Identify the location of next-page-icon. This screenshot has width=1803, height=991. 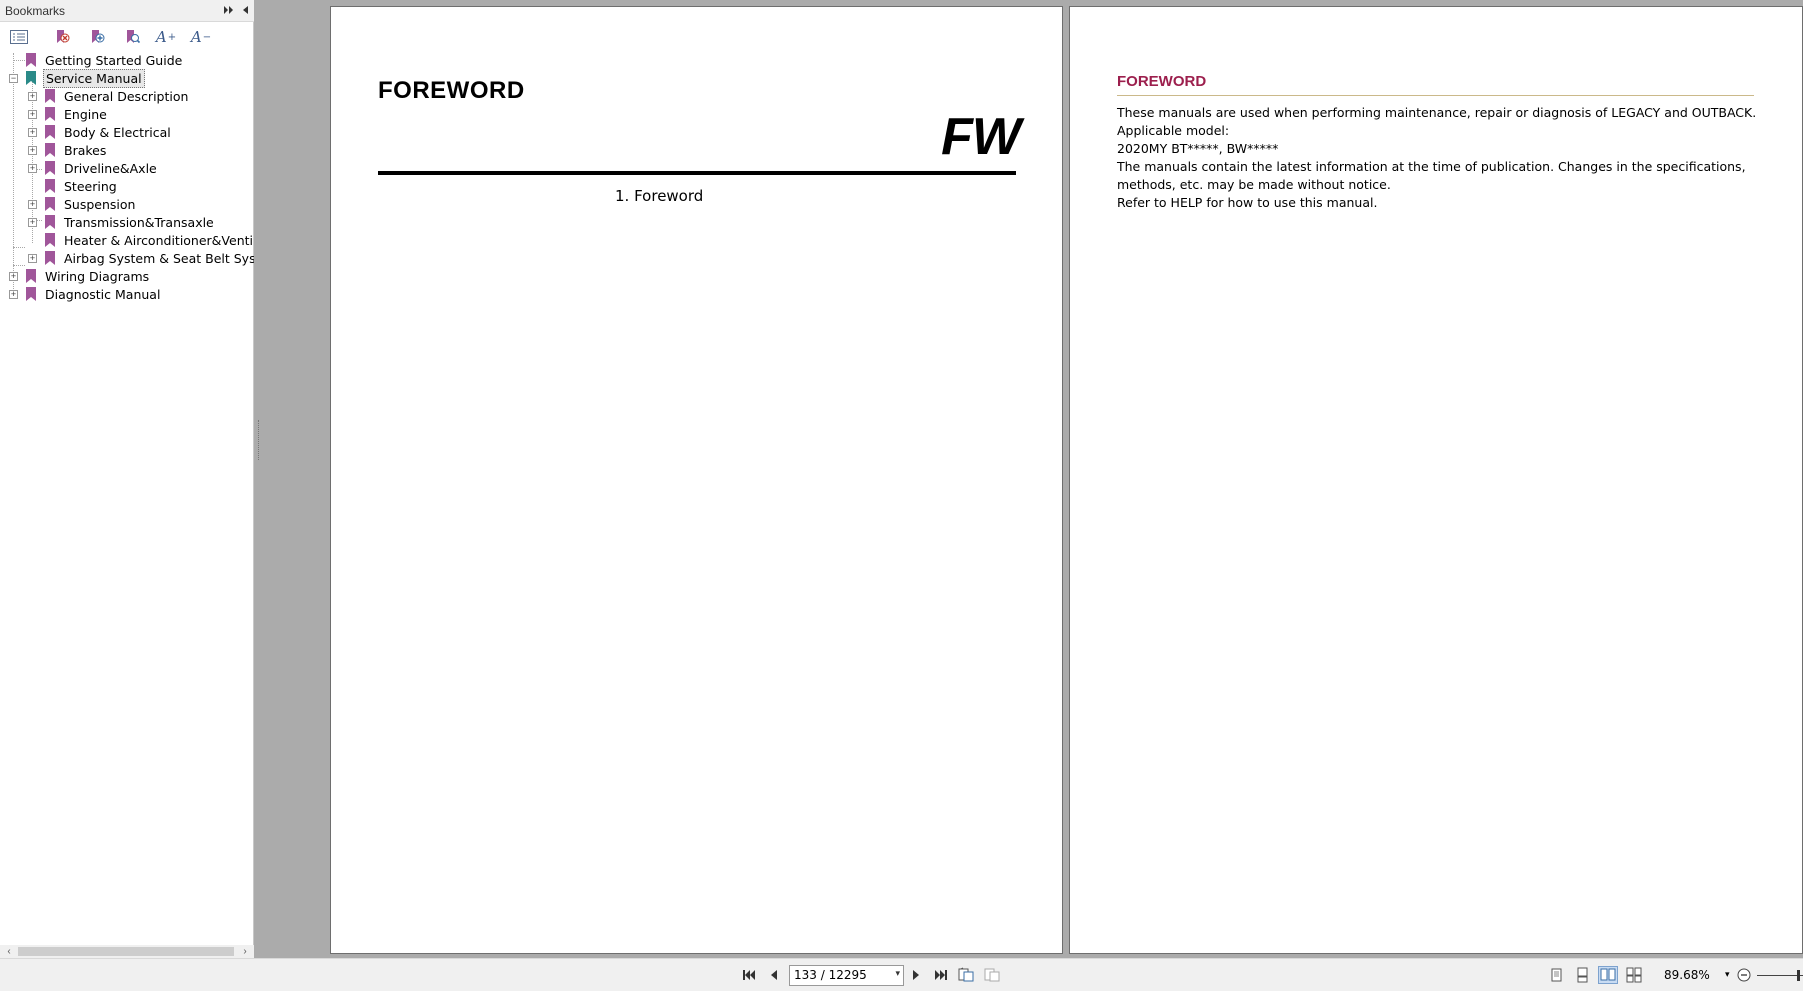
(916, 975).